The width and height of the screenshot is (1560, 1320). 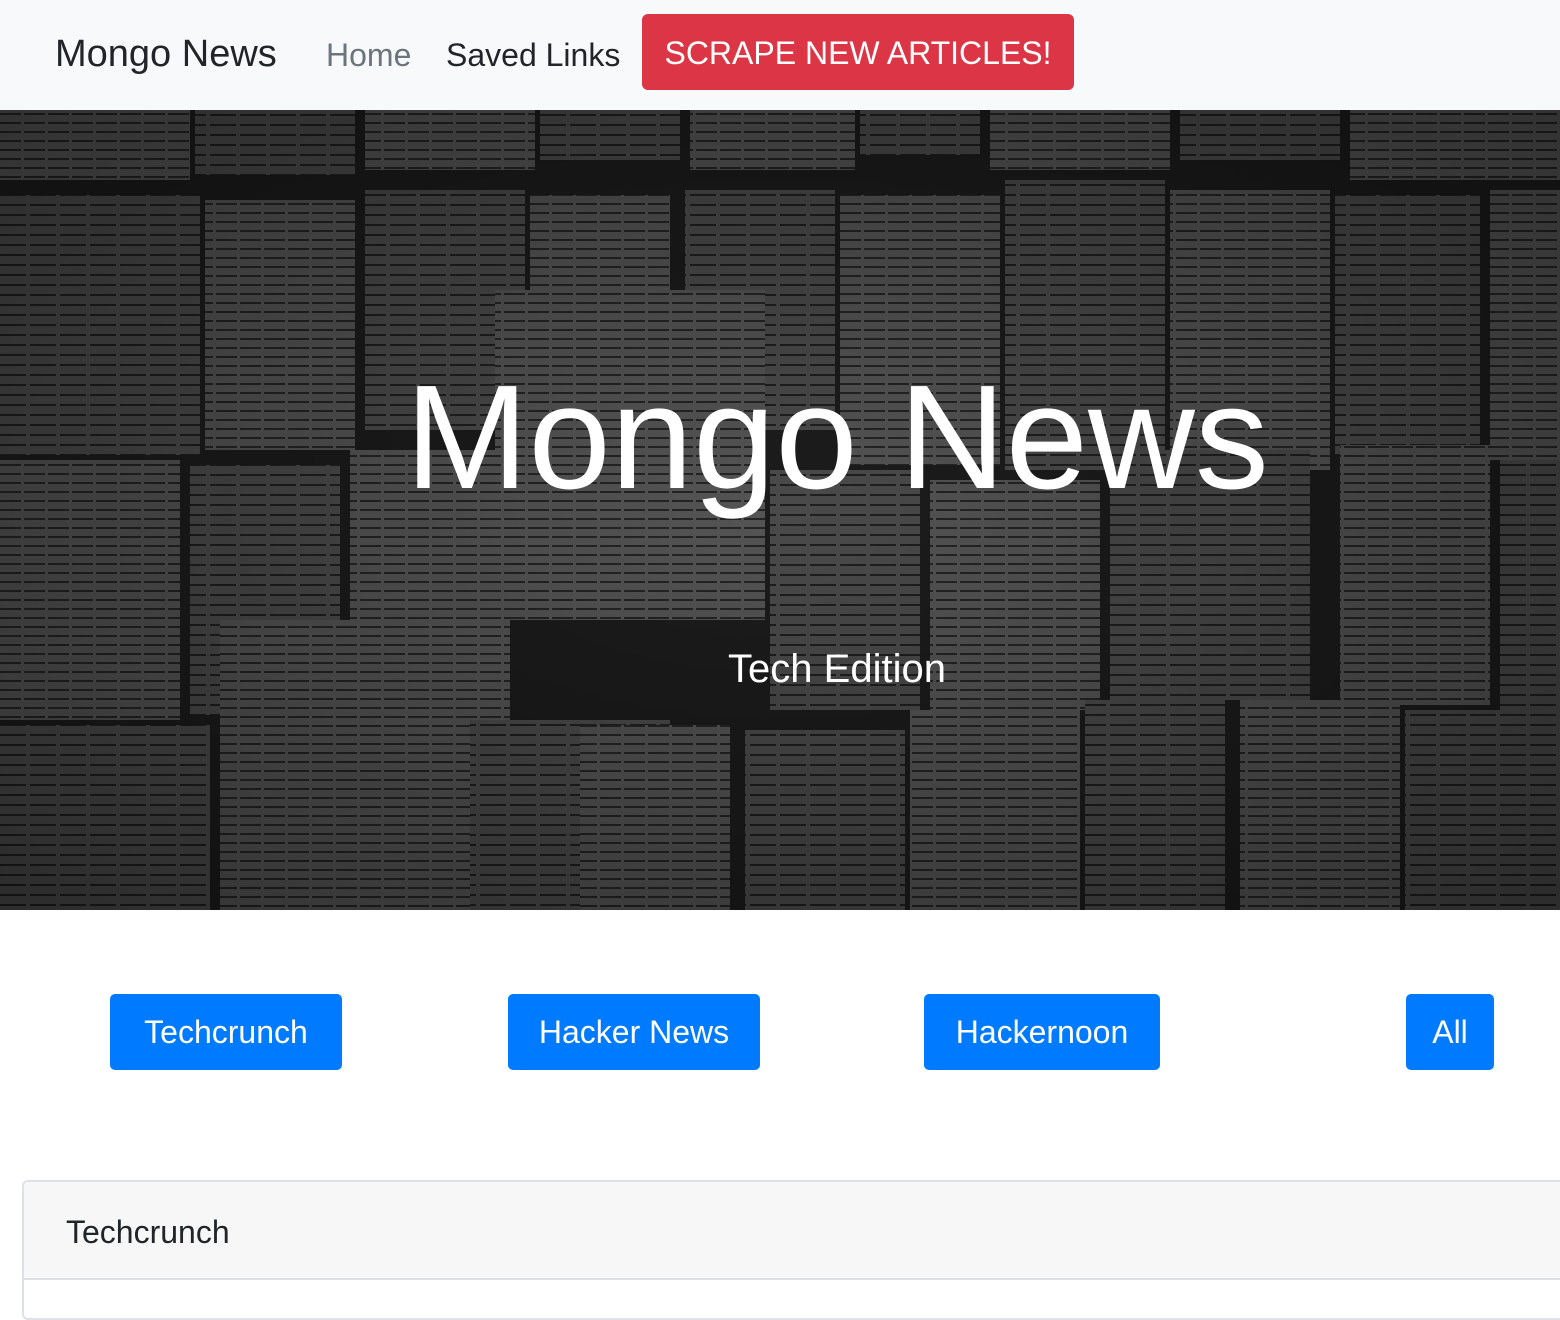 What do you see at coordinates (1042, 1032) in the screenshot?
I see `filter-hackernoon-button: Hackernoon` at bounding box center [1042, 1032].